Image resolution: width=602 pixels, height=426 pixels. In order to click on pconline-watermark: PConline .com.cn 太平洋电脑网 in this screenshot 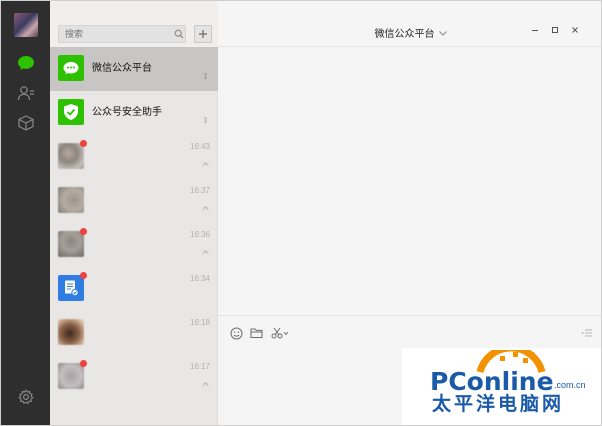, I will do `click(501, 386)`.